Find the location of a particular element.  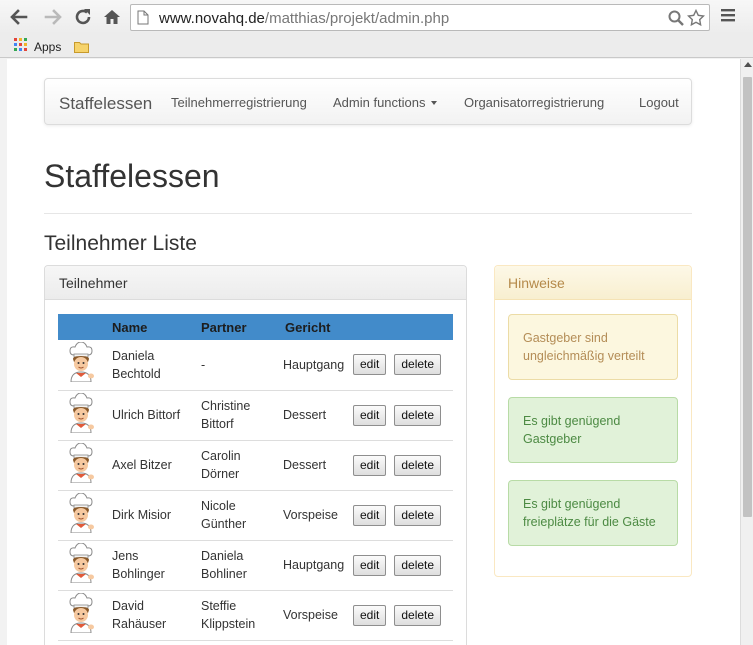

search-icon is located at coordinates (676, 20).